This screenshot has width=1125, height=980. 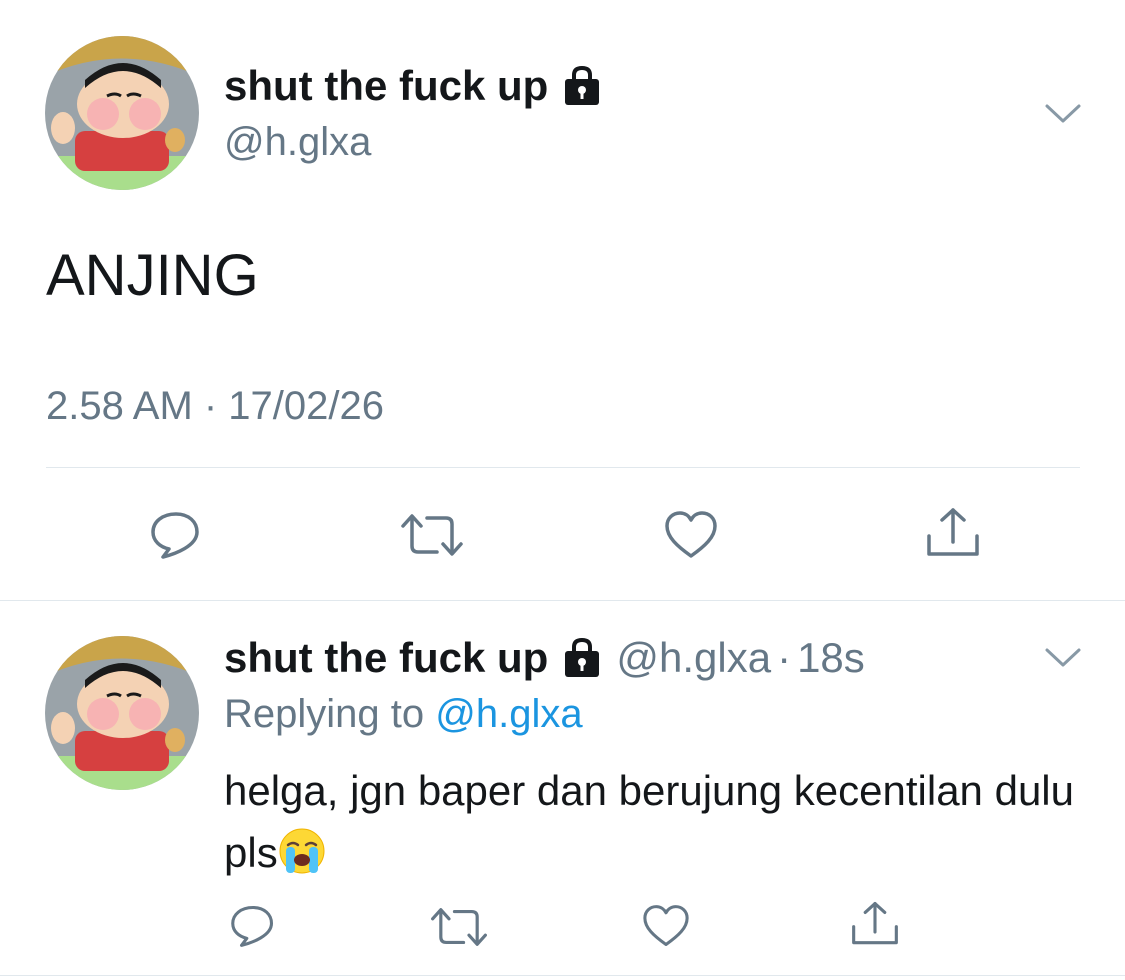 What do you see at coordinates (215, 406) in the screenshot?
I see `tweet-timestamp: 2.58 AM · 17/02/26` at bounding box center [215, 406].